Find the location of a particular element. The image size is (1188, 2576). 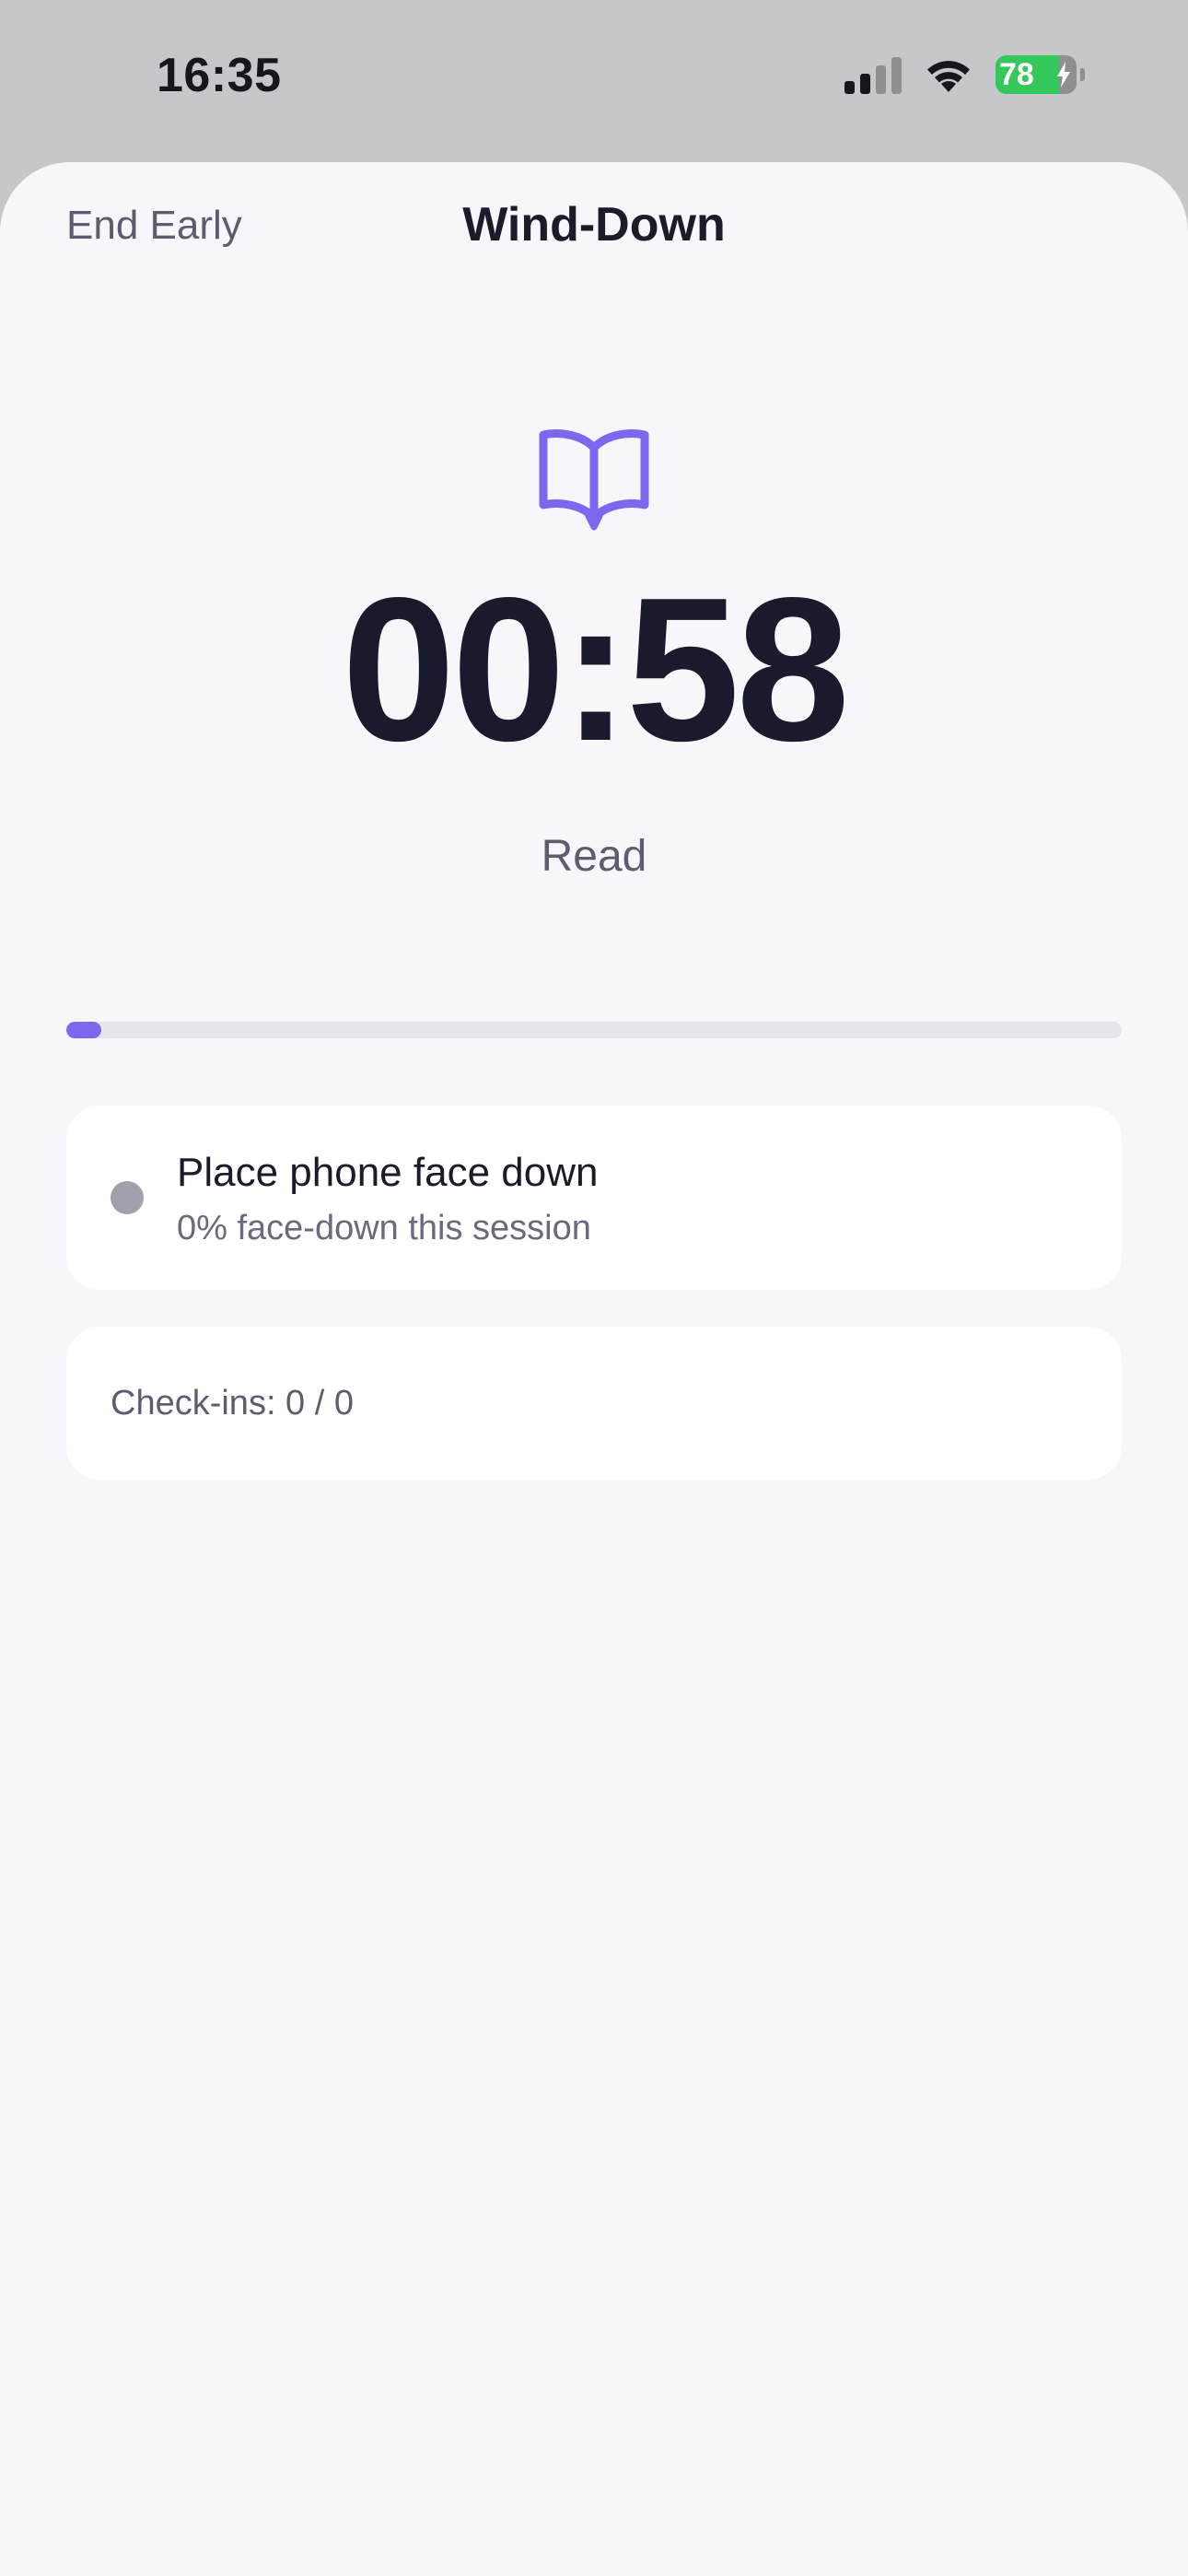

face-down-title: Place phone face down is located at coordinates (388, 1172).